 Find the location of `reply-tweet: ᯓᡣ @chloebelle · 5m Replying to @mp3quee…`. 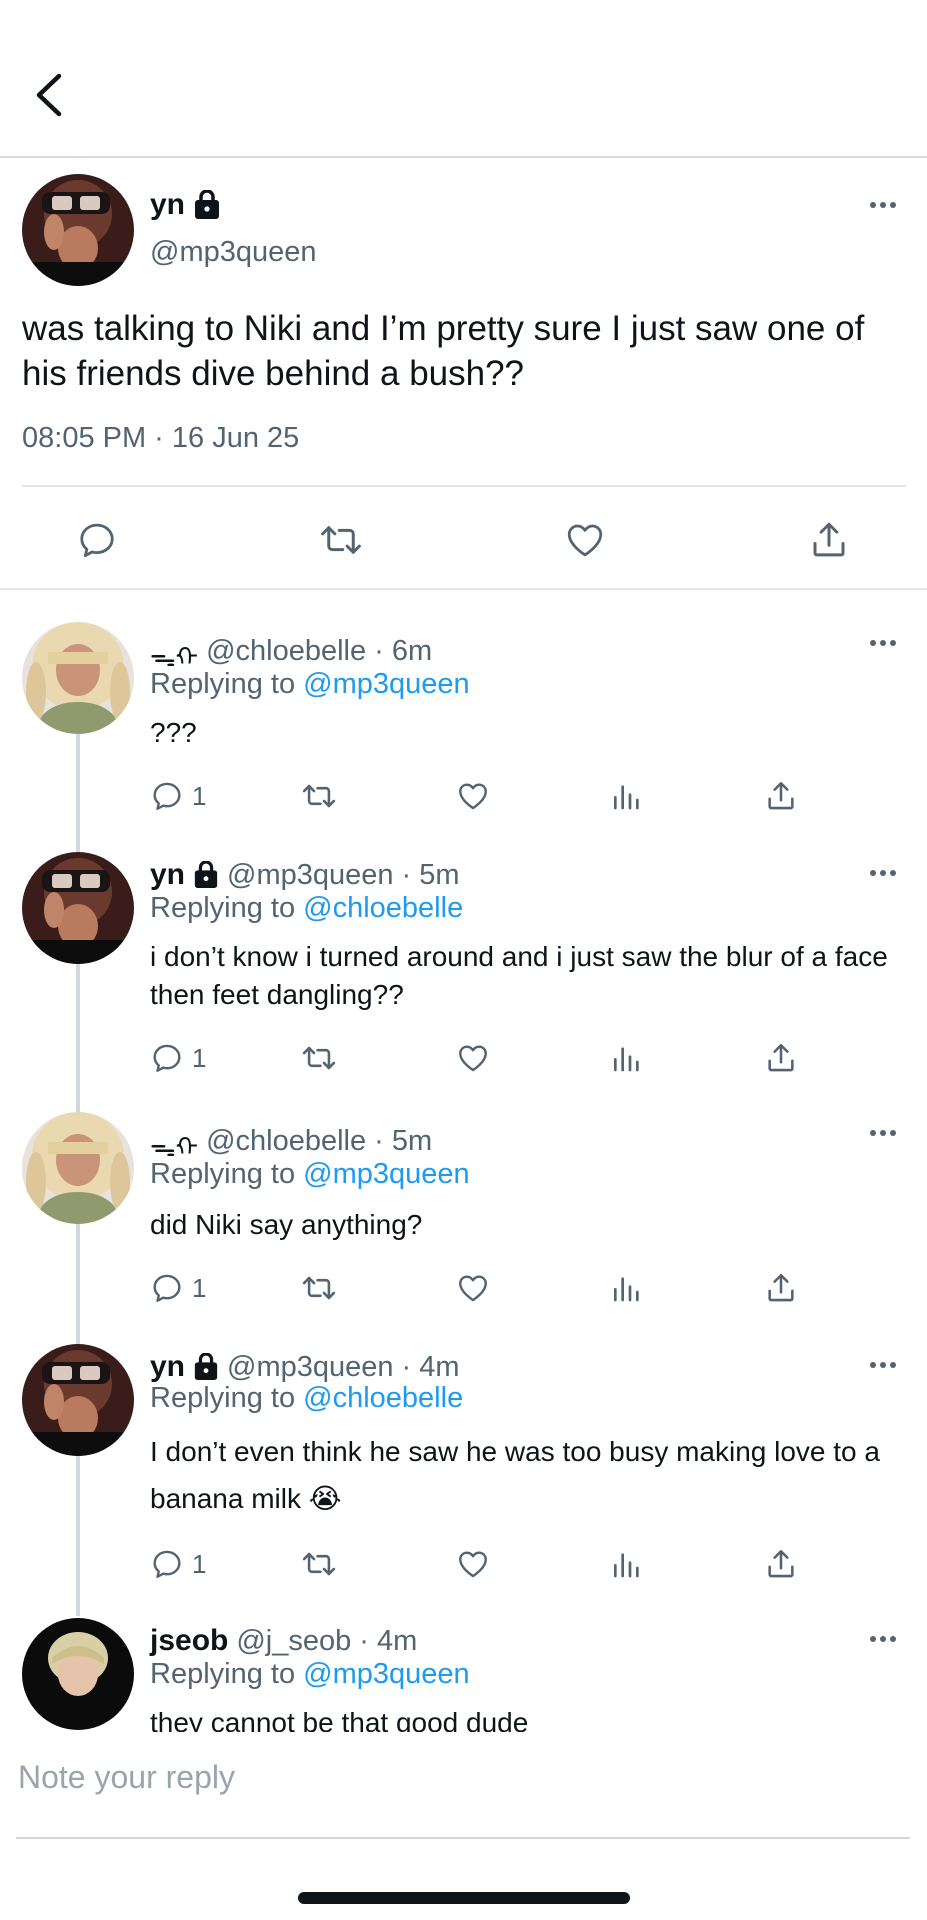

reply-tweet: ᯓᡣ @chloebelle · 5m Replying to @mp3quee… is located at coordinates (463, 1234).